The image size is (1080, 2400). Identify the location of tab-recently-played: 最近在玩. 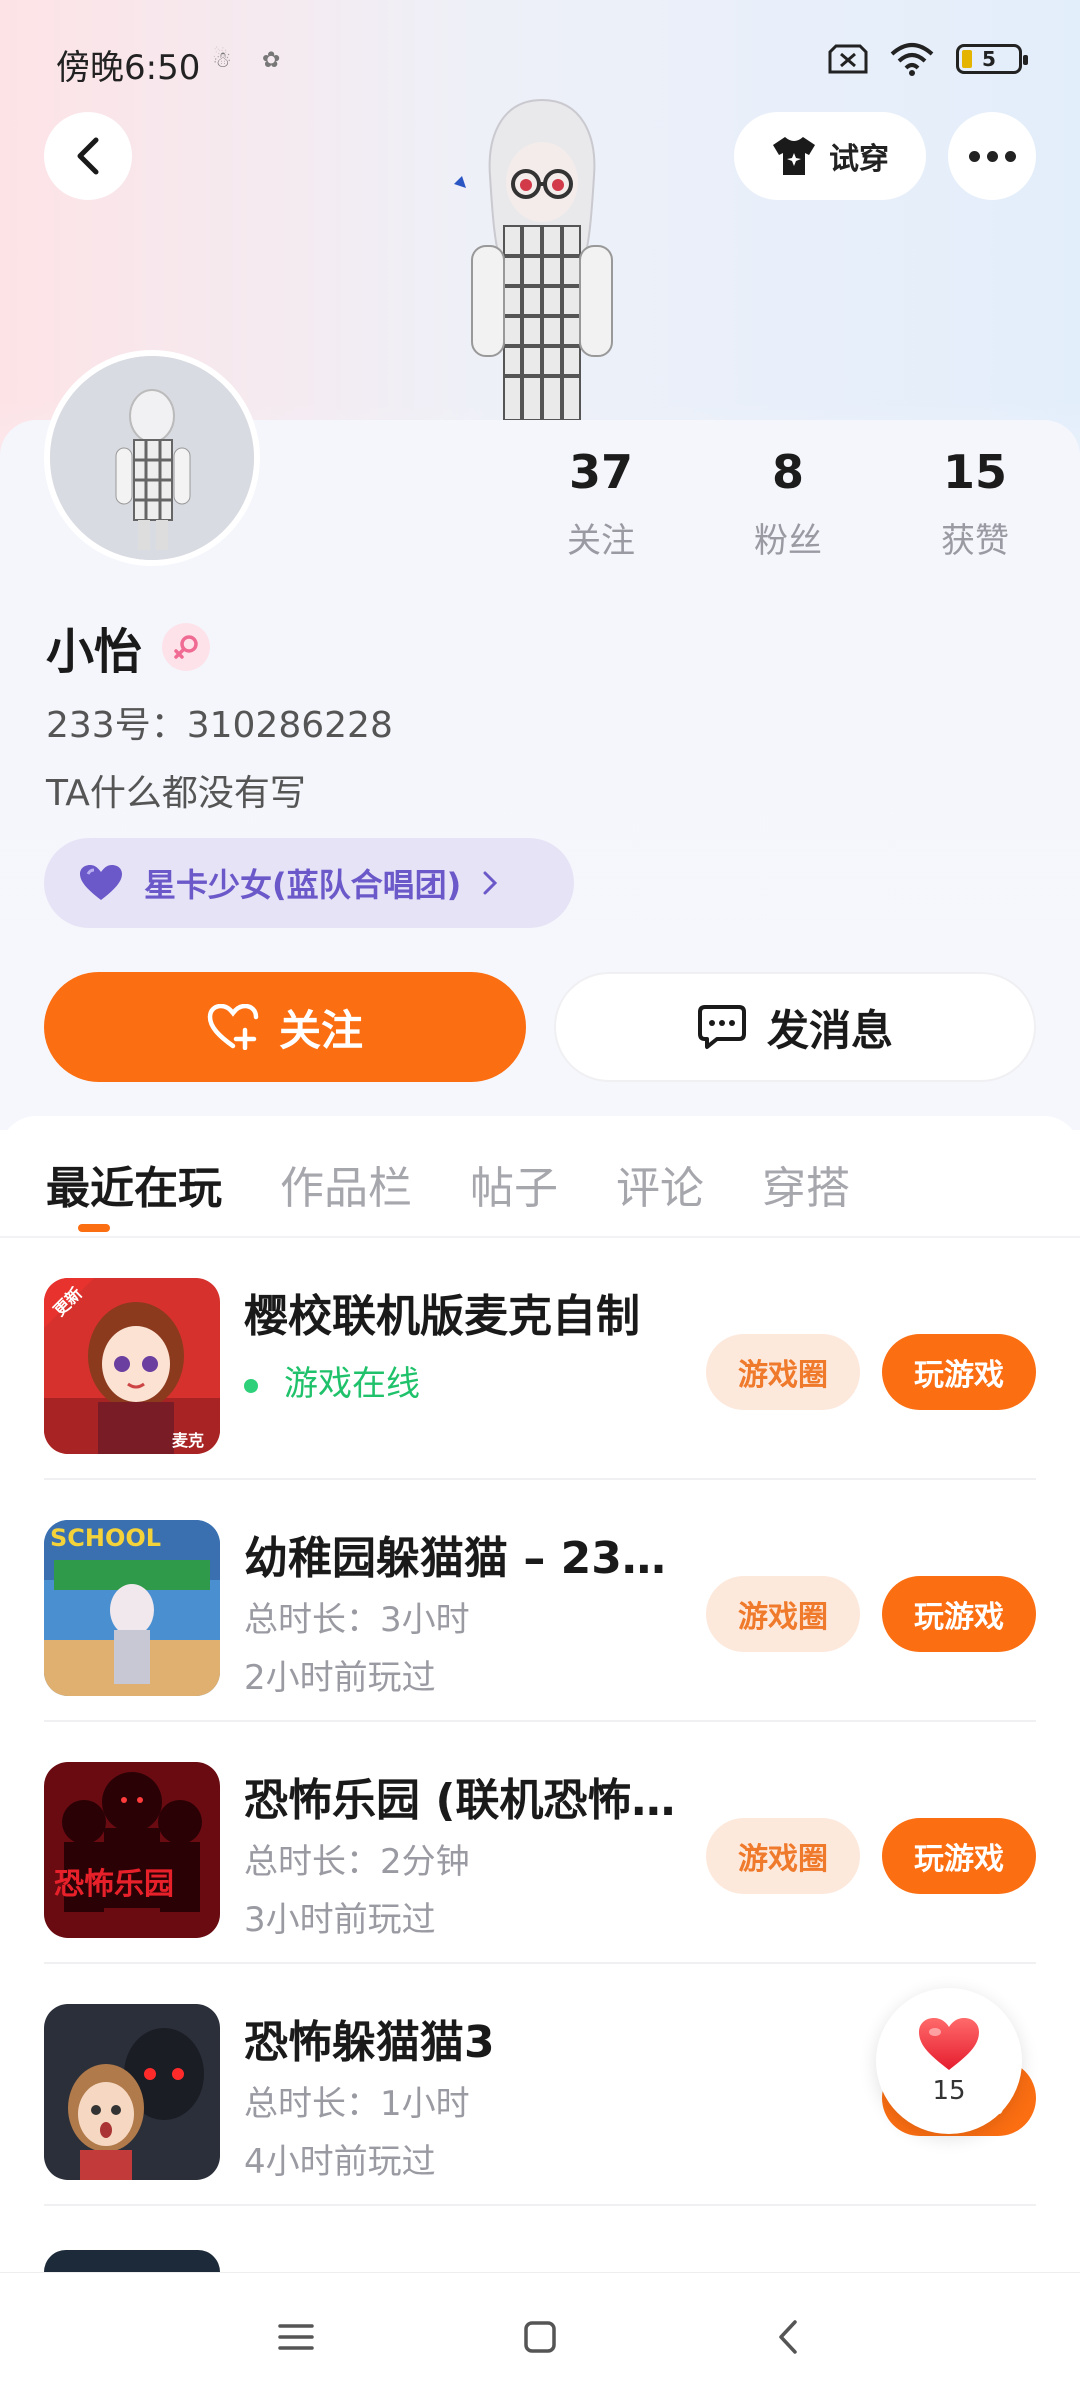
(134, 1184).